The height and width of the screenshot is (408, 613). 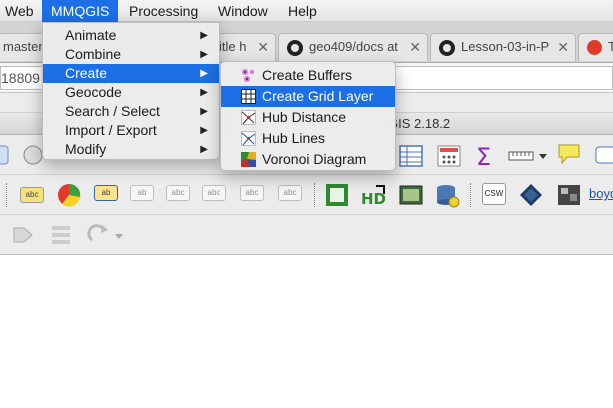 I want to click on menu-item-label: Modify, so click(x=86, y=149).